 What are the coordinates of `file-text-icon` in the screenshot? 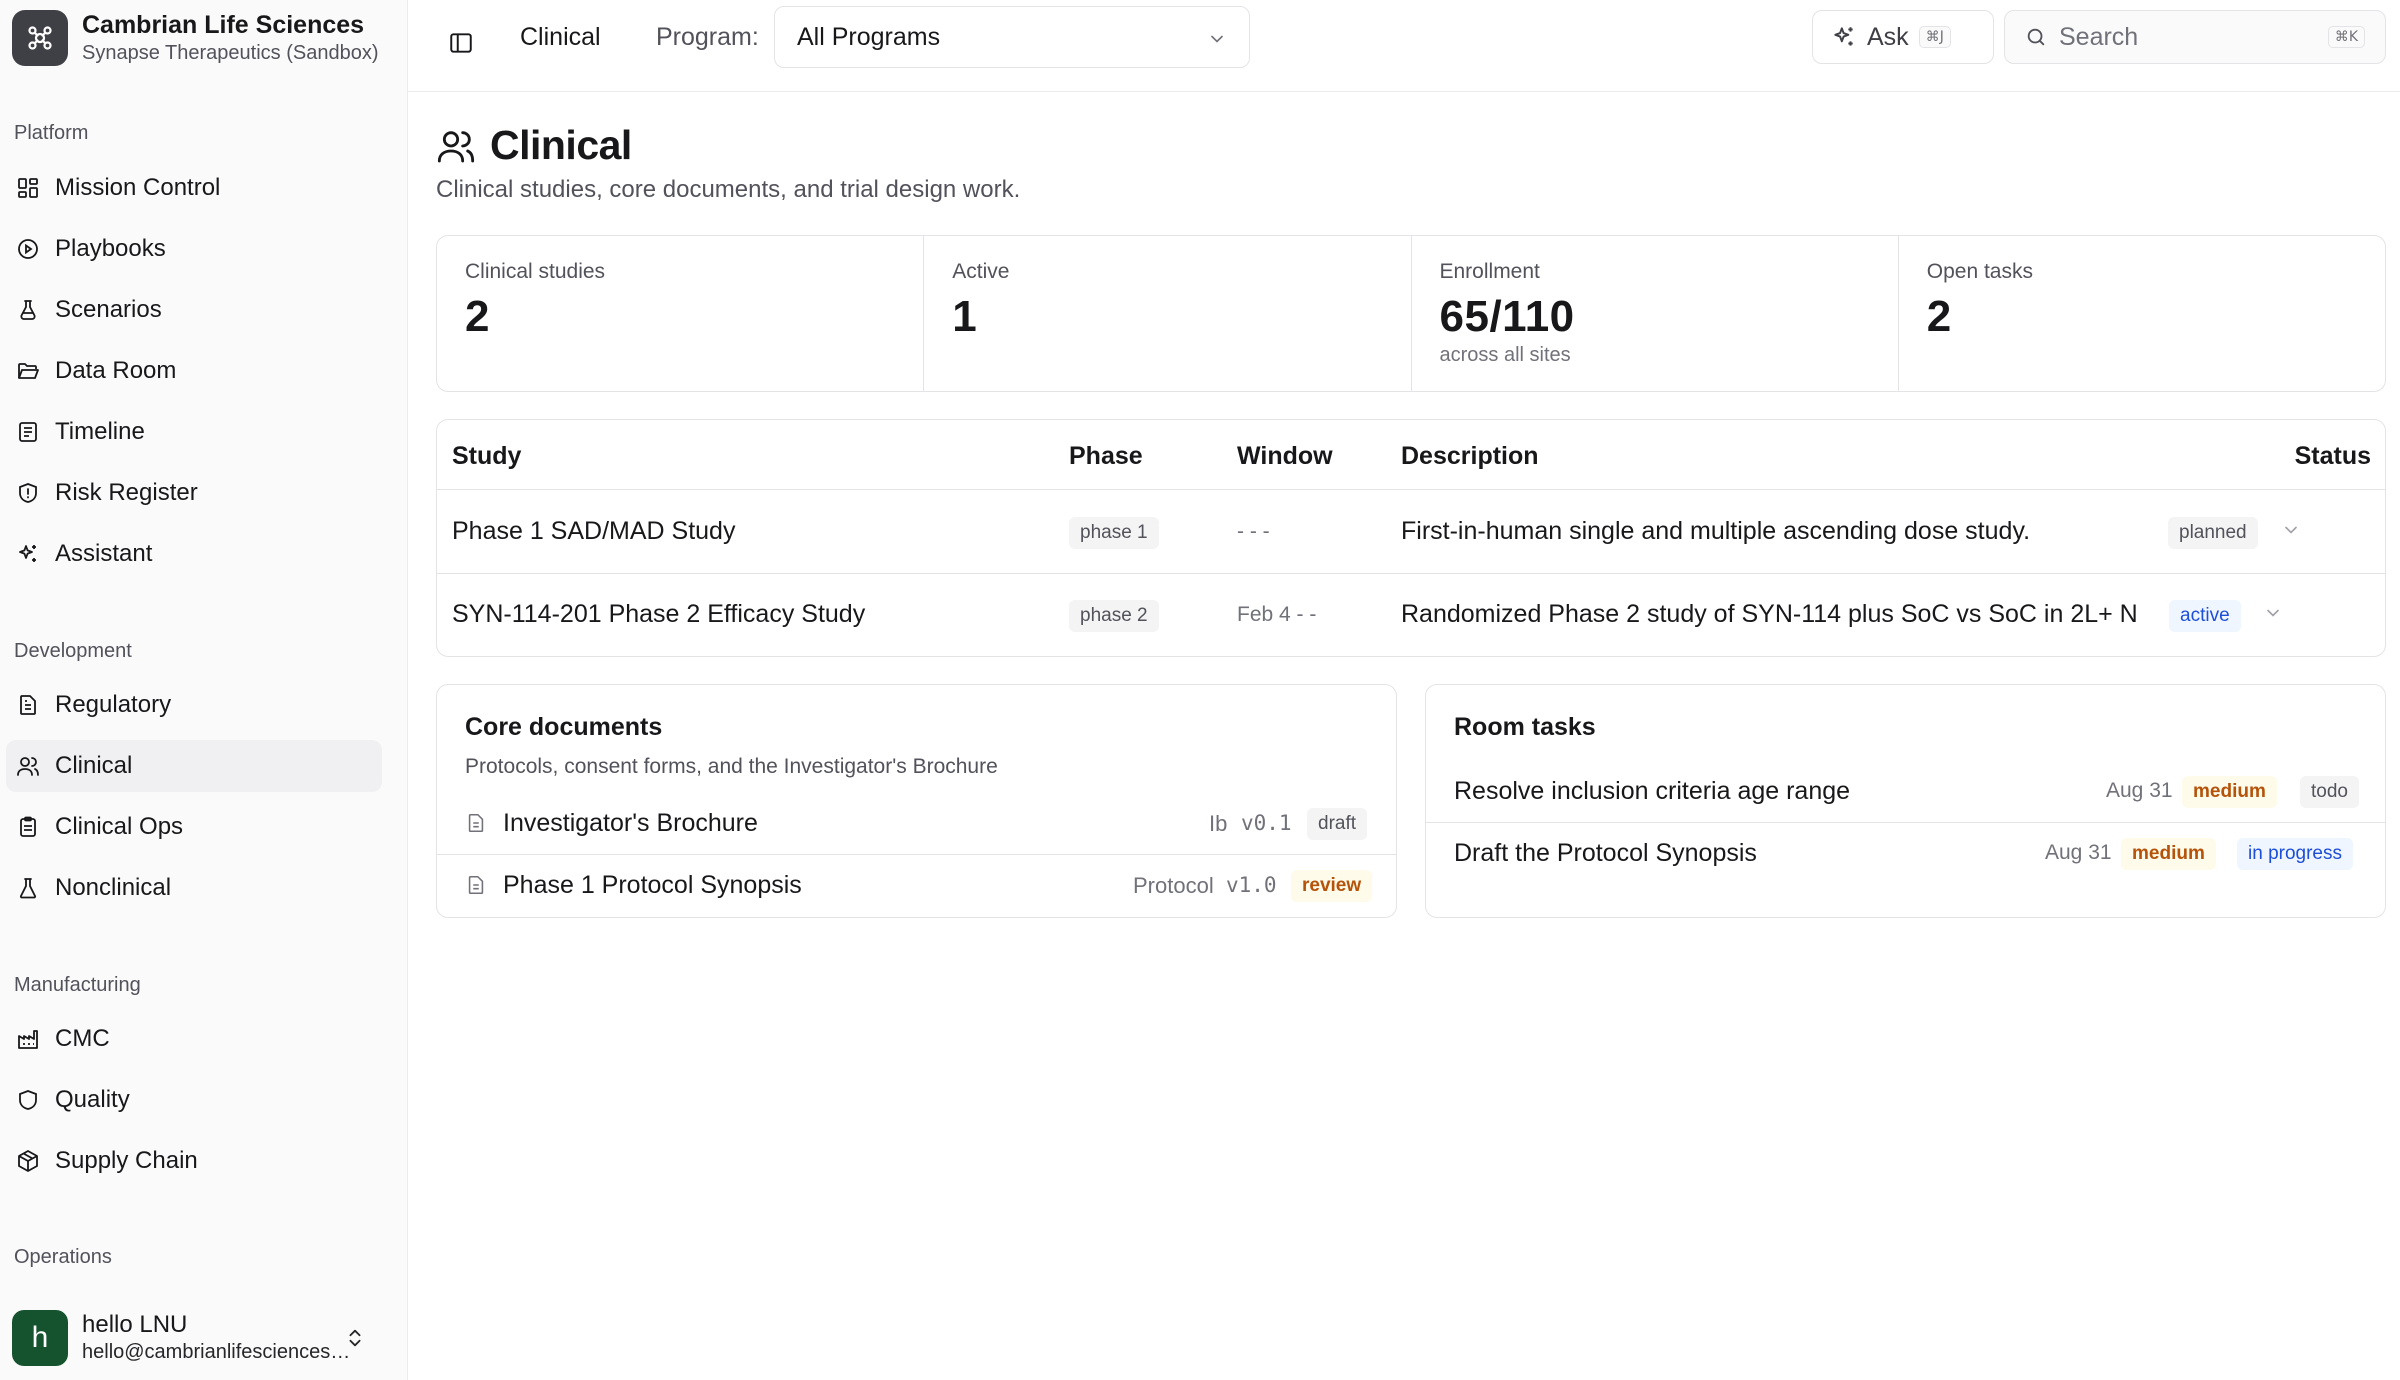 It's located at (28, 705).